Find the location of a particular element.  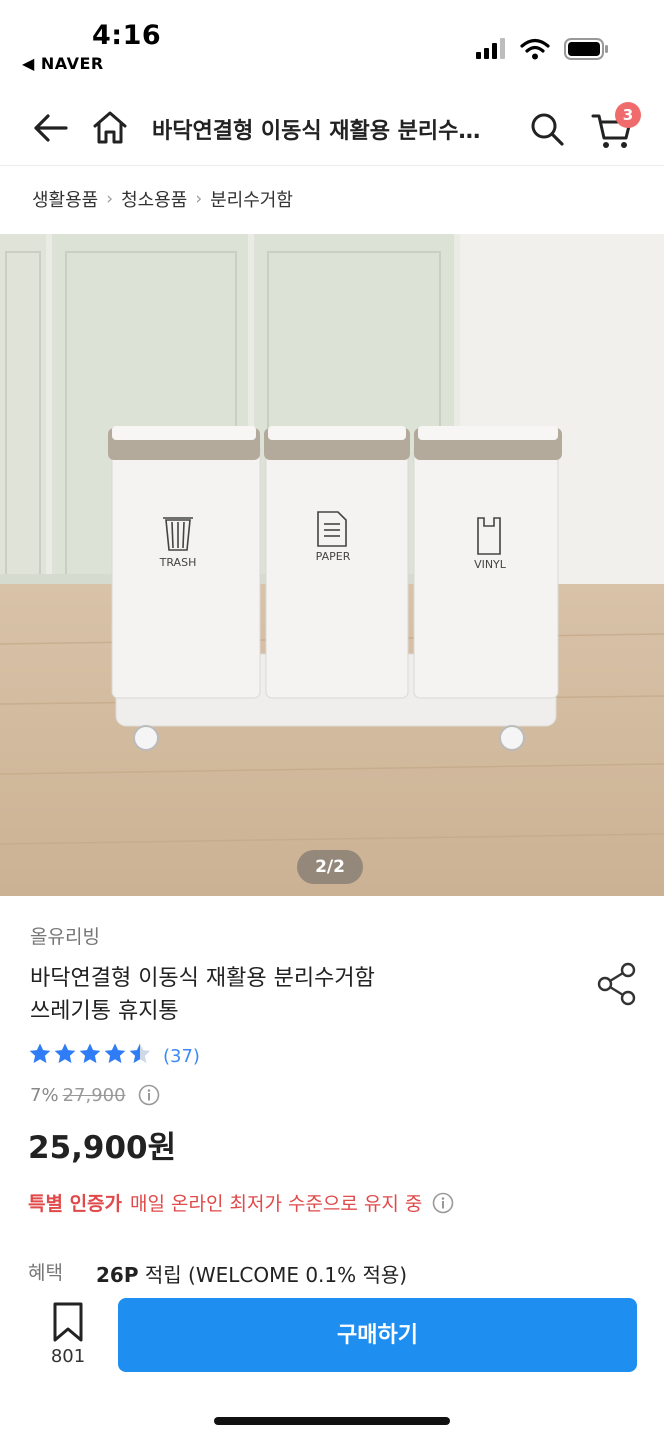

status-icons is located at coordinates (542, 49).